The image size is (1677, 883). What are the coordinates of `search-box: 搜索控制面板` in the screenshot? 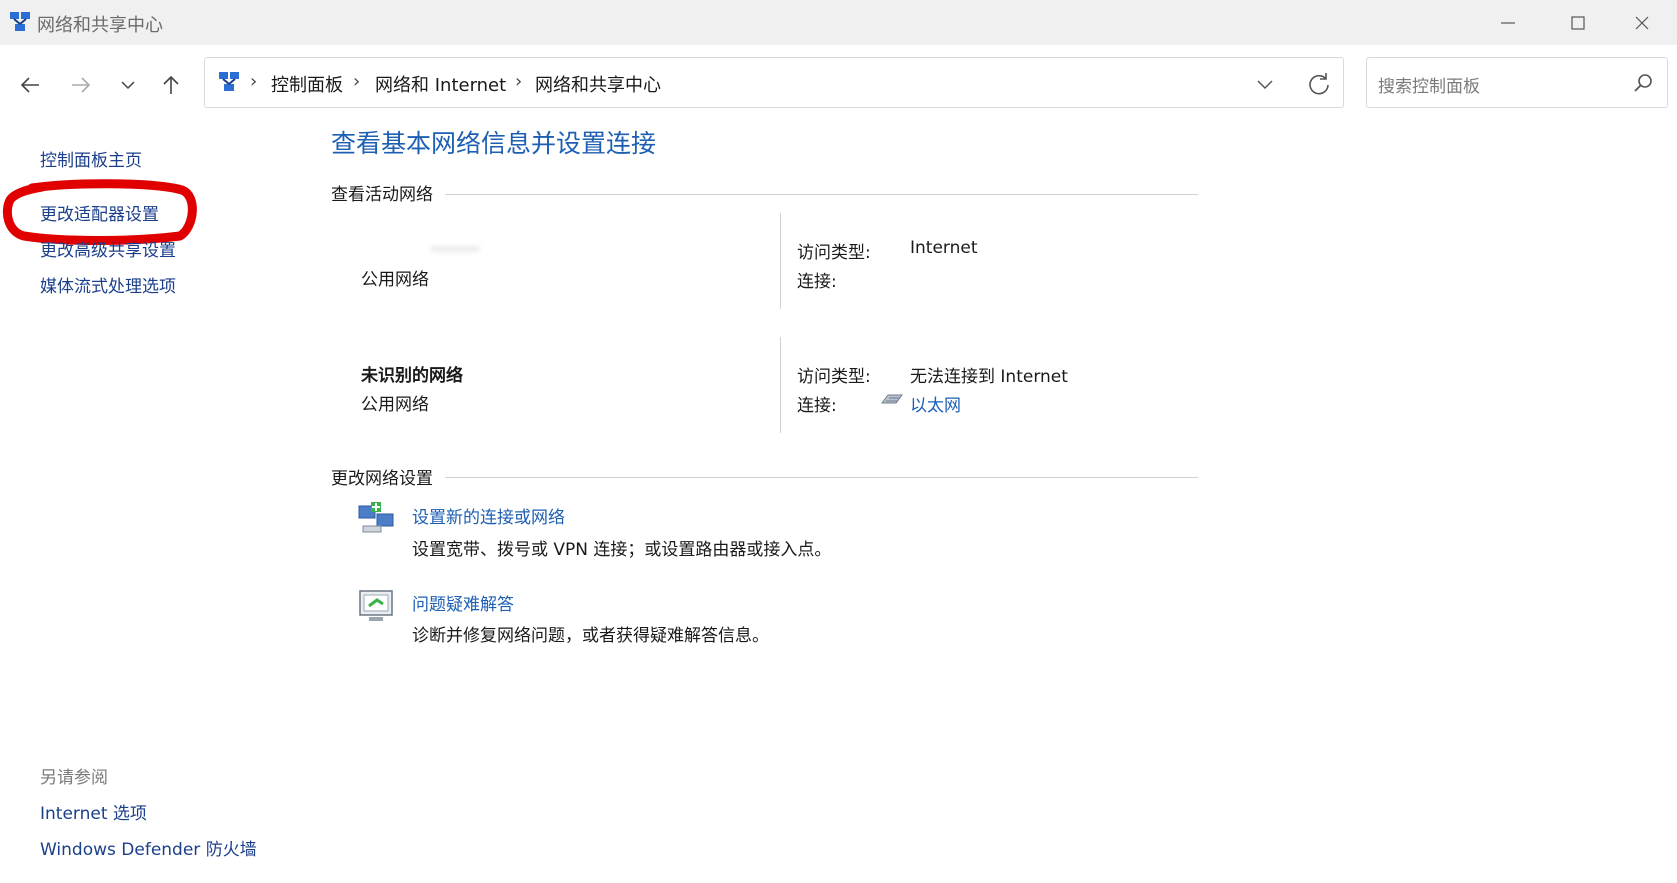 It's located at (1517, 82).